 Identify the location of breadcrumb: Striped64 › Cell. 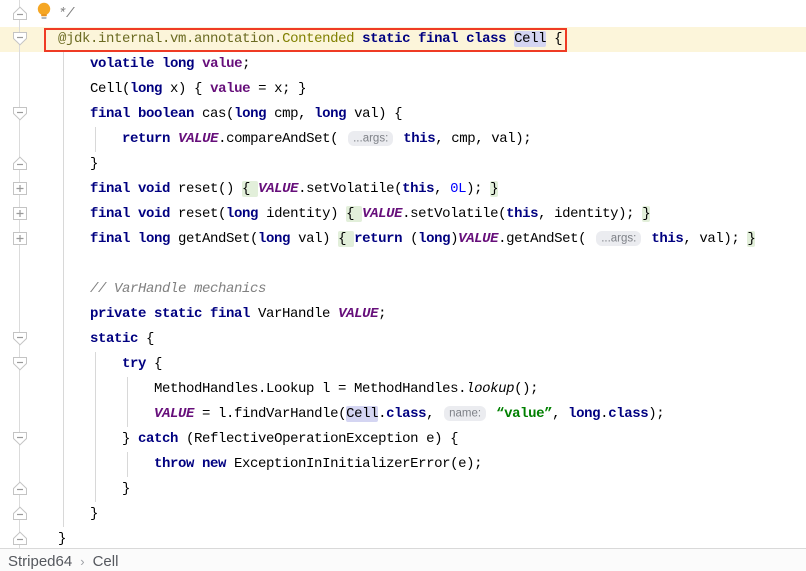
(403, 559).